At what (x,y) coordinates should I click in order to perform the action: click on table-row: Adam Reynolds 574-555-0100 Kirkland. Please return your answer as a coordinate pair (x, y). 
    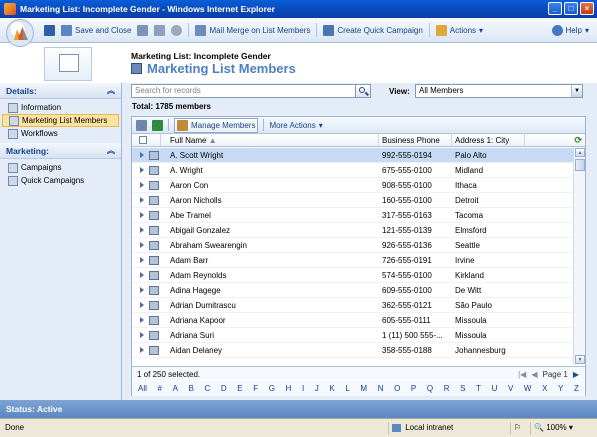
    Looking at the image, I should click on (353, 275).